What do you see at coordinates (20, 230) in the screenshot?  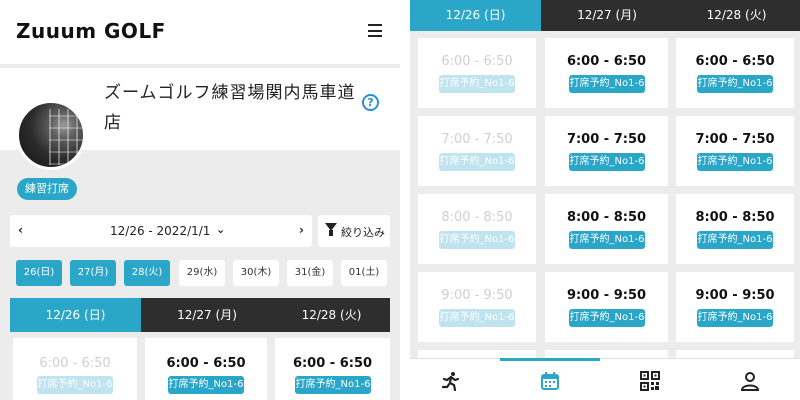 I see `chevron-left-icon: ‹` at bounding box center [20, 230].